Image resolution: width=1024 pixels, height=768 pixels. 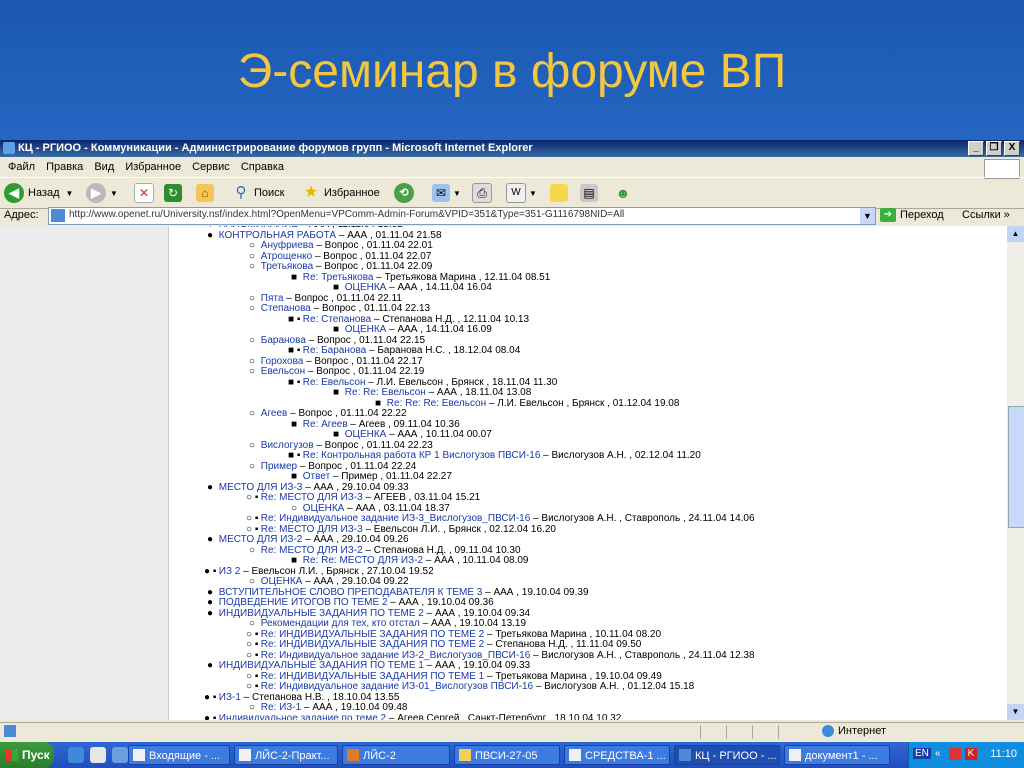 What do you see at coordinates (64, 167) in the screenshot?
I see `menu-edit: Правка` at bounding box center [64, 167].